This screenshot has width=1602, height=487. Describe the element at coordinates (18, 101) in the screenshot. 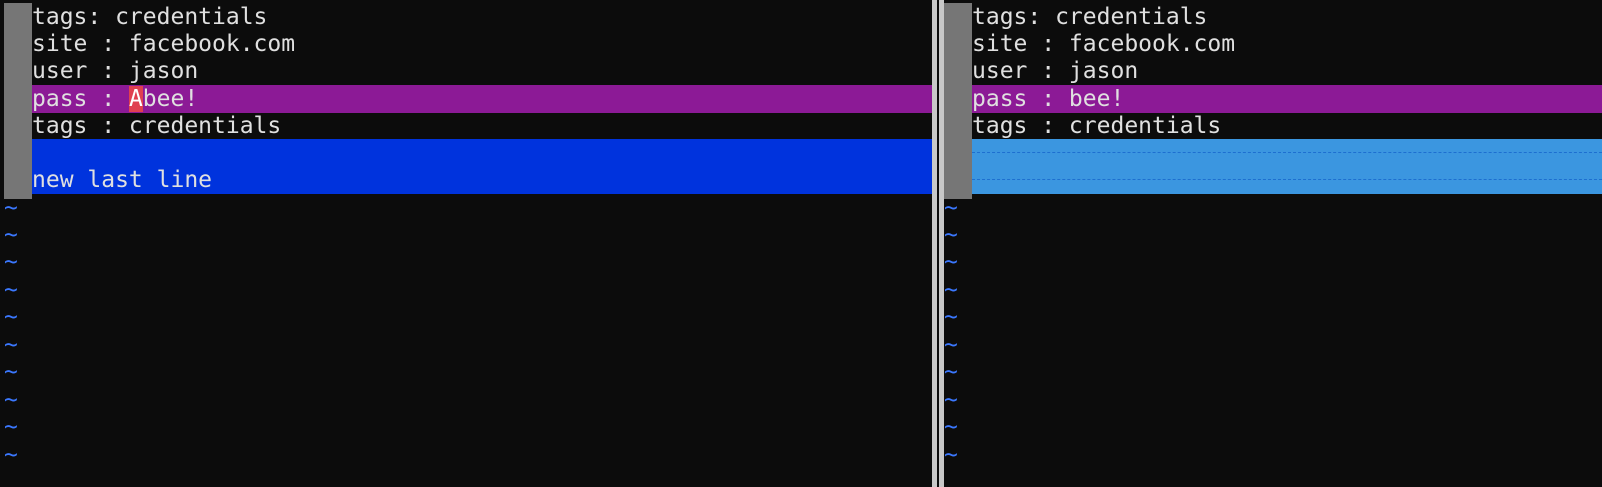

I see `fold-column-left` at that location.